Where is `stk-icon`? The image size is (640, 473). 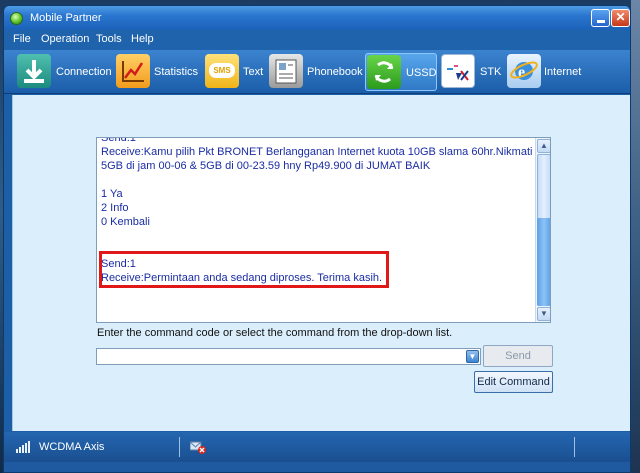 stk-icon is located at coordinates (458, 71).